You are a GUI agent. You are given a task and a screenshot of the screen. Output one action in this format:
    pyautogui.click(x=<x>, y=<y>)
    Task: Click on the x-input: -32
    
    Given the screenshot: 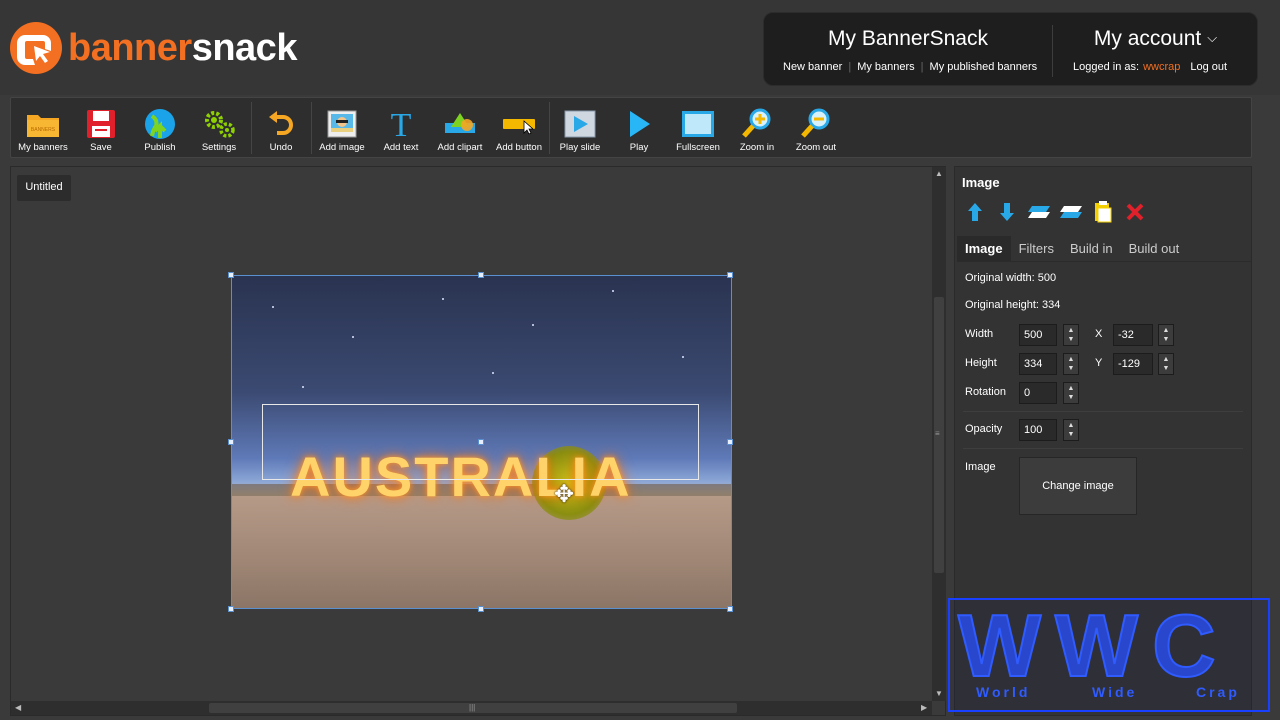 What is the action you would take?
    pyautogui.click(x=1133, y=335)
    